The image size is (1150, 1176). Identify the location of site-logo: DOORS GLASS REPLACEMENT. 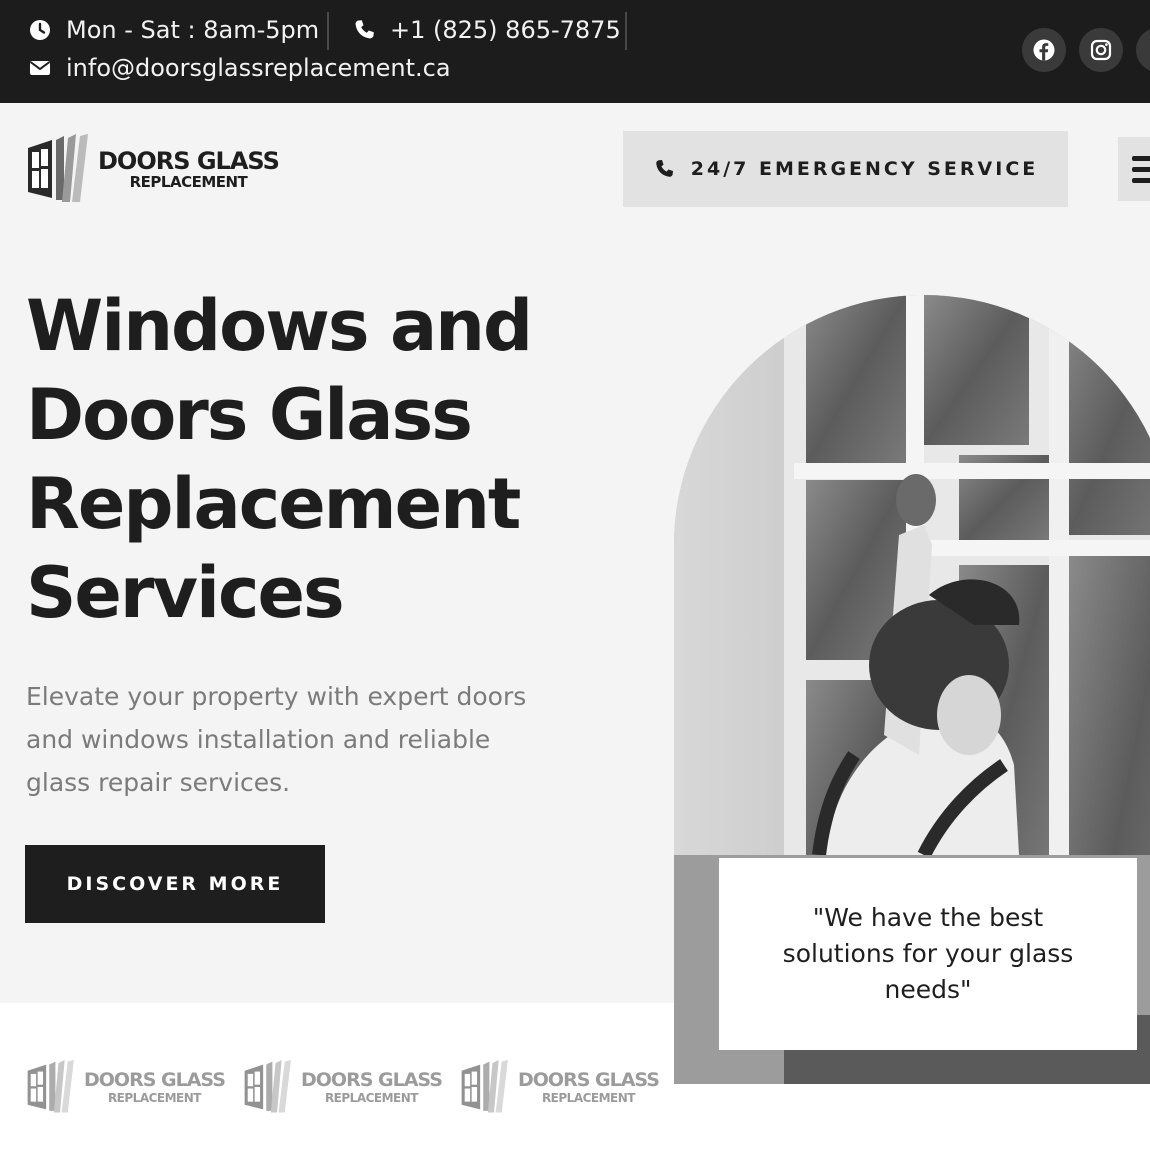
(153, 169).